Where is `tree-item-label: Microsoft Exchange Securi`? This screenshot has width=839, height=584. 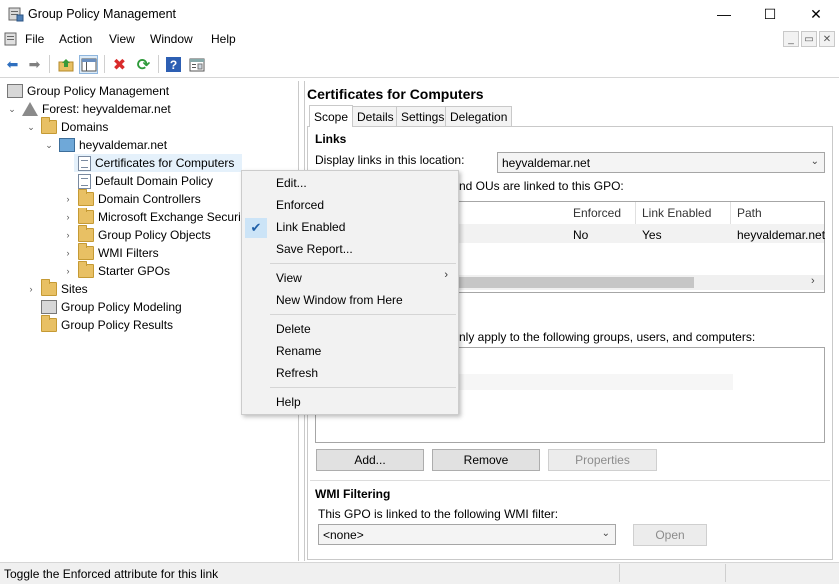
tree-item-label: Microsoft Exchange Securi is located at coordinates (169, 217).